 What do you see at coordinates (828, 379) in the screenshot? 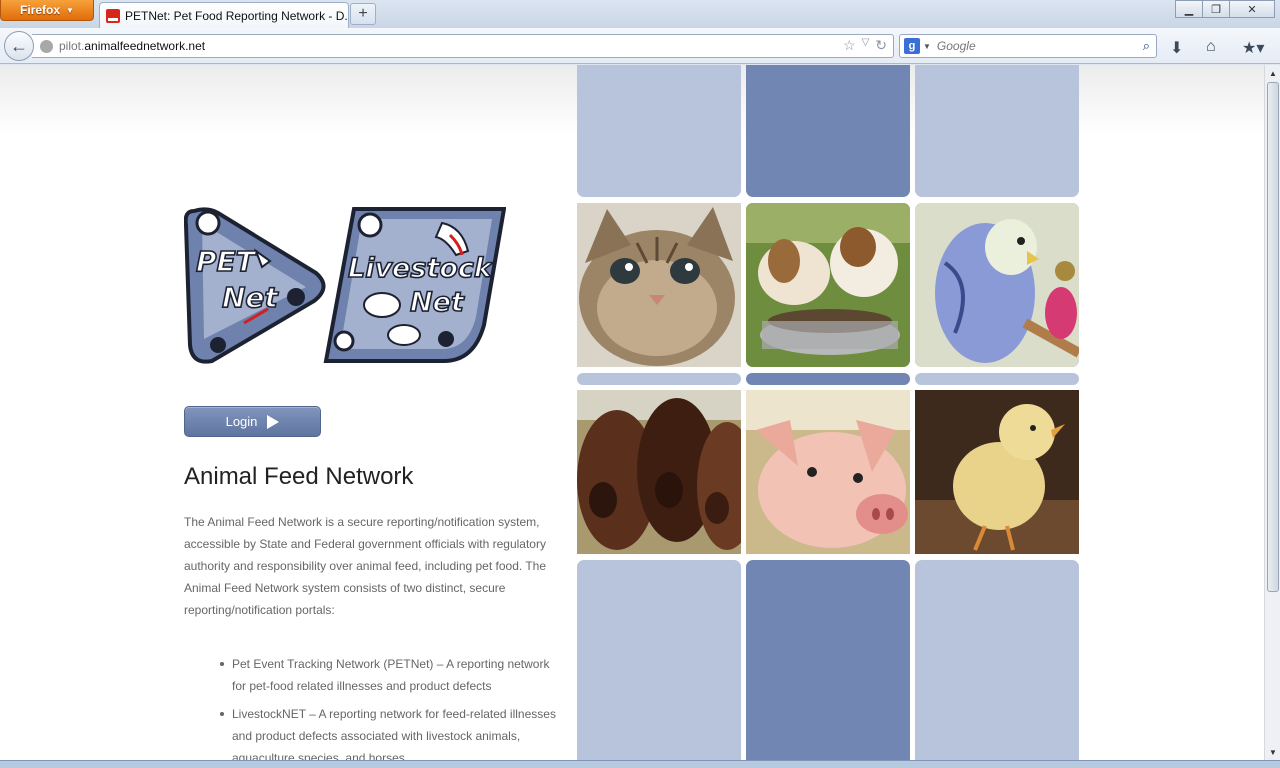
I see `tile-bar-dark` at bounding box center [828, 379].